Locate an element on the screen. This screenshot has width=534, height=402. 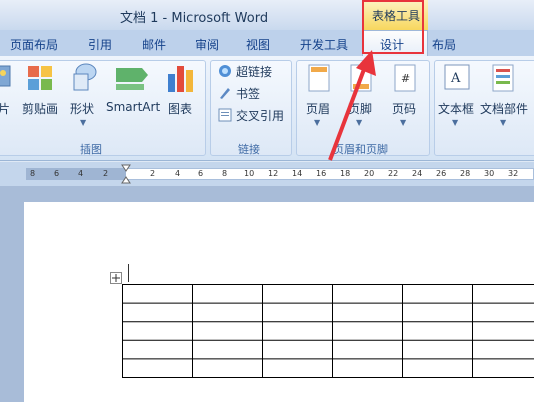
hyperlink-button: 超链接 is located at coordinates (254, 71).